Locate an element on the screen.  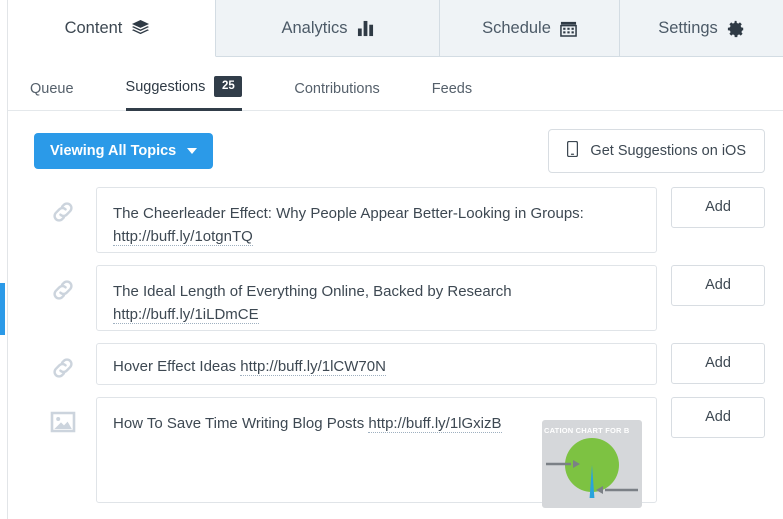
suggestions-count-badge: 25 is located at coordinates (228, 86).